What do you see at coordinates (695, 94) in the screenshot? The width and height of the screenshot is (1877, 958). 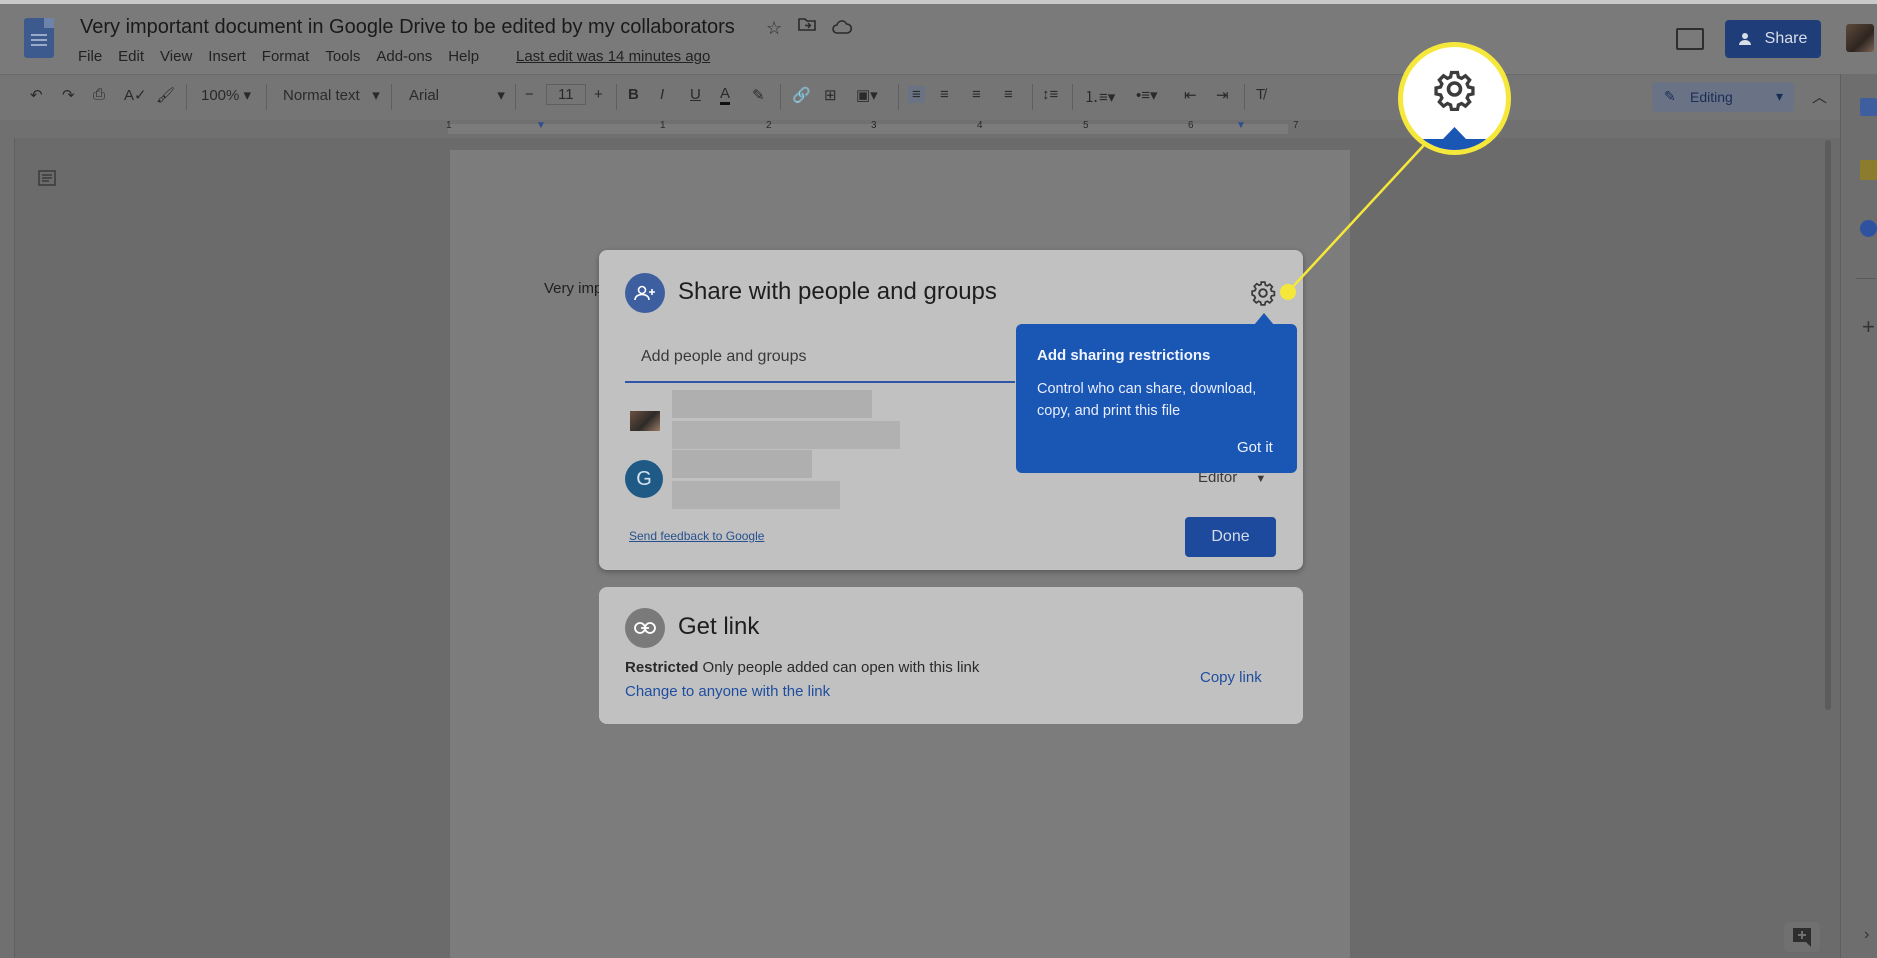 I see `underline-icon: U` at bounding box center [695, 94].